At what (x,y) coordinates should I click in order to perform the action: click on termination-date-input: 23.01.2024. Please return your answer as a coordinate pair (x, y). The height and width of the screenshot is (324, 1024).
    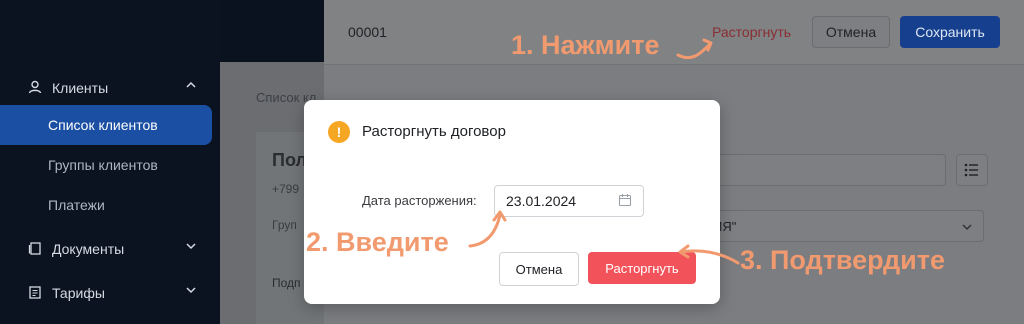
    Looking at the image, I should click on (569, 201).